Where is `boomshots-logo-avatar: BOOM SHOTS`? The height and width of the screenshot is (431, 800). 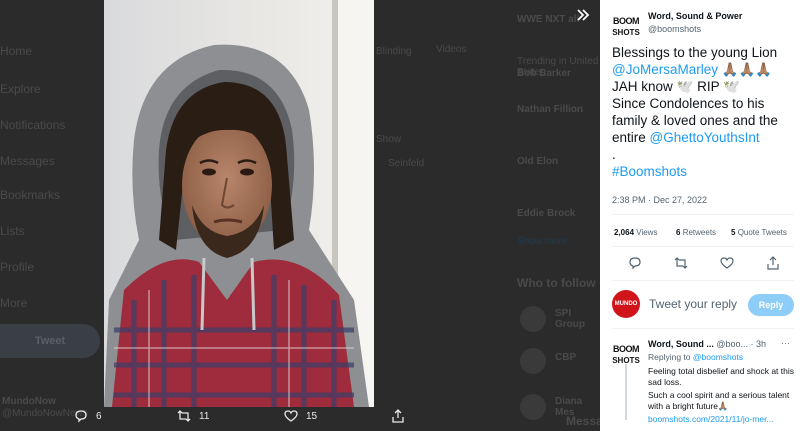 boomshots-logo-avatar: BOOM SHOTS is located at coordinates (626, 26).